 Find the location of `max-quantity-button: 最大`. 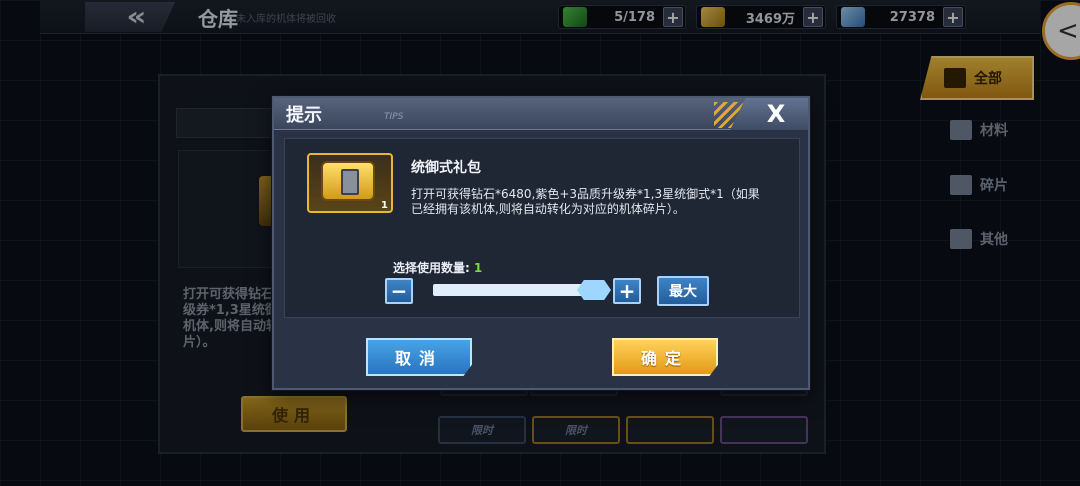

max-quantity-button: 最大 is located at coordinates (683, 291).